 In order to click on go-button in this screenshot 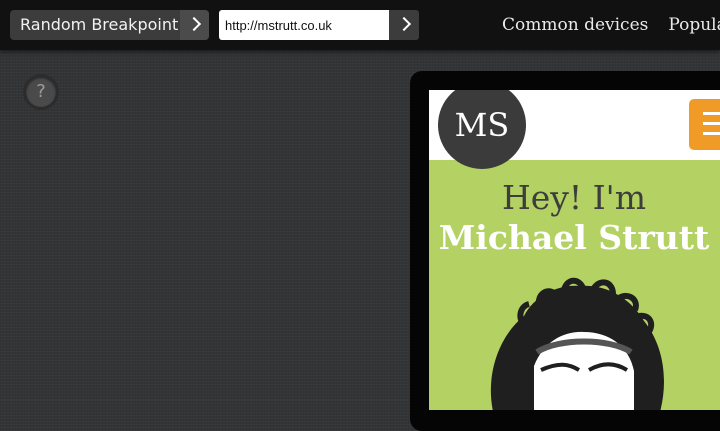, I will do `click(404, 25)`.